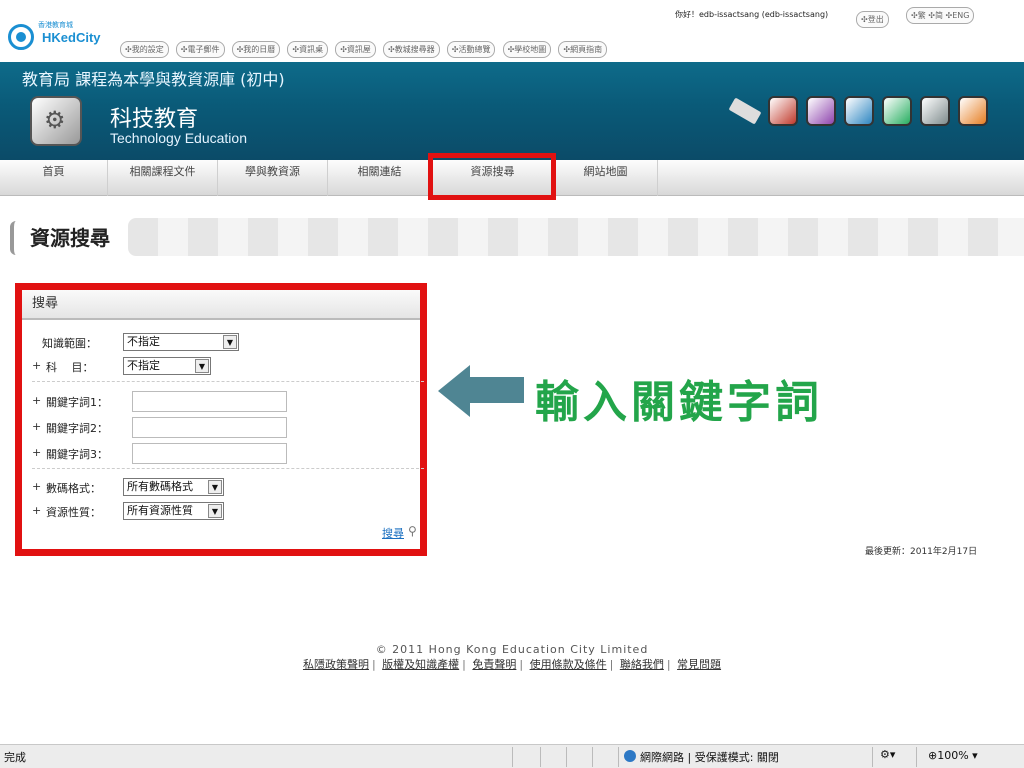 The height and width of the screenshot is (768, 1024). I want to click on nav-highlight-box, so click(492, 176).